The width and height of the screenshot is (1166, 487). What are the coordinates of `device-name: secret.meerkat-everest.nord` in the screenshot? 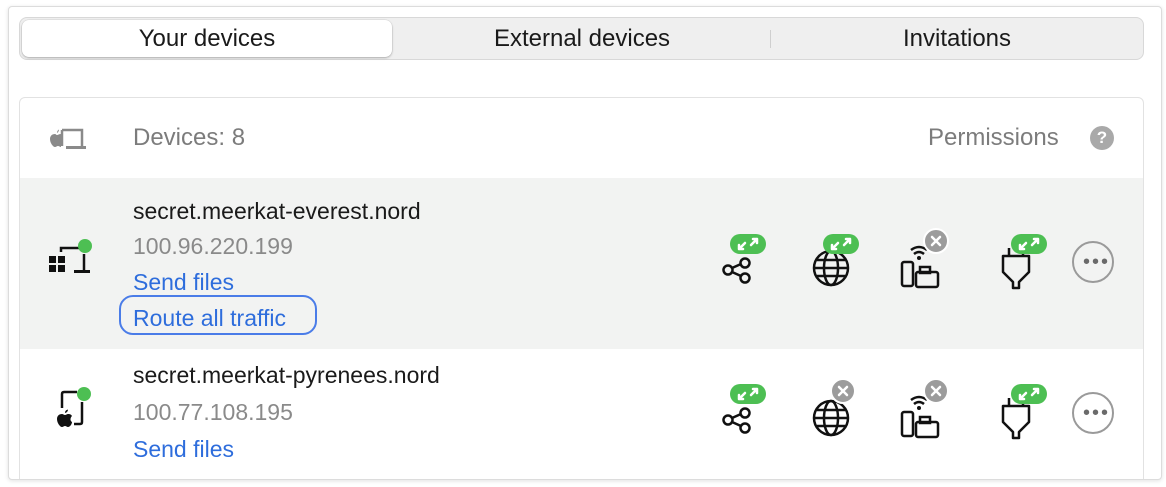 It's located at (277, 211).